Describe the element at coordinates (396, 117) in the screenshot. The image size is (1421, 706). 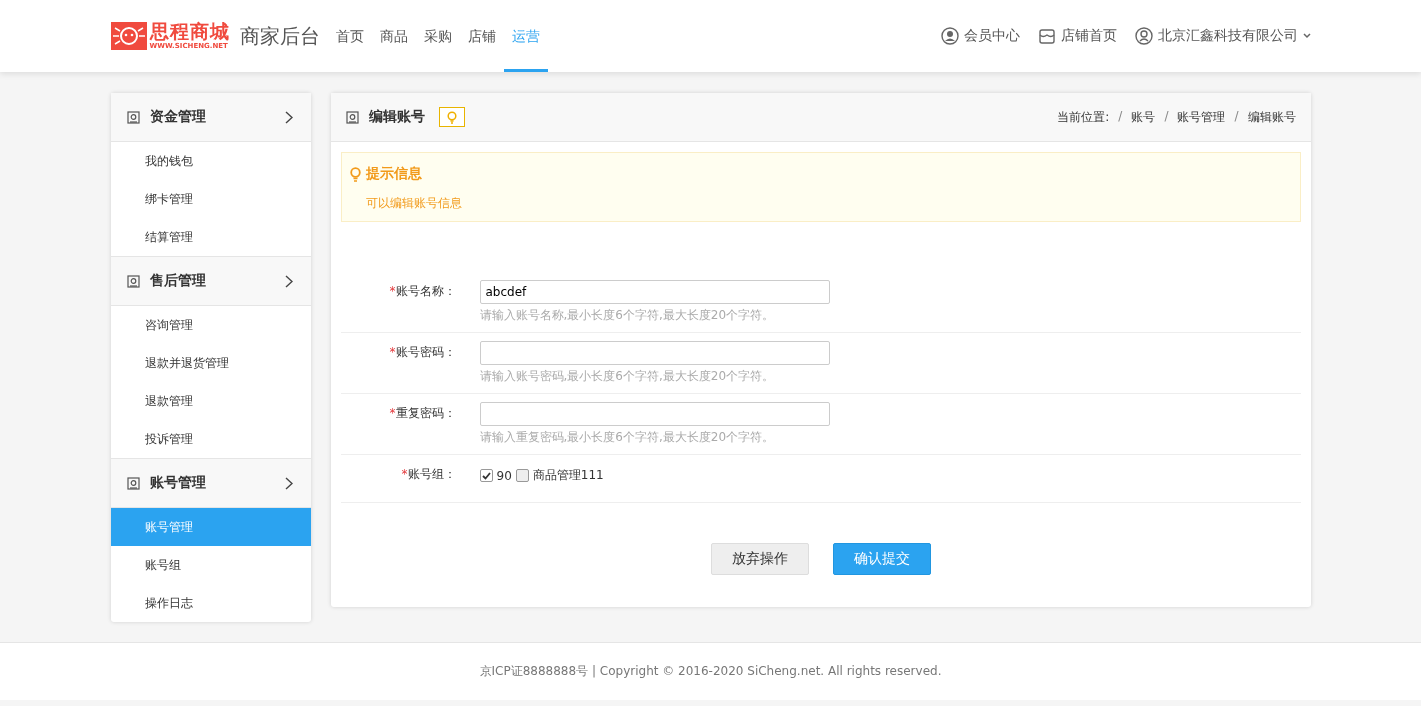
I see `panel-title: 编辑账号` at that location.